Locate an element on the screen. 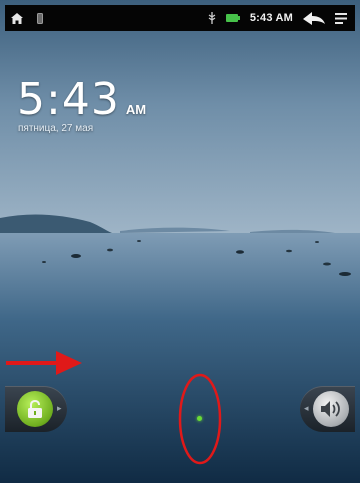 This screenshot has height=483, width=360. unlock-slider: ▸ is located at coordinates (36, 409).